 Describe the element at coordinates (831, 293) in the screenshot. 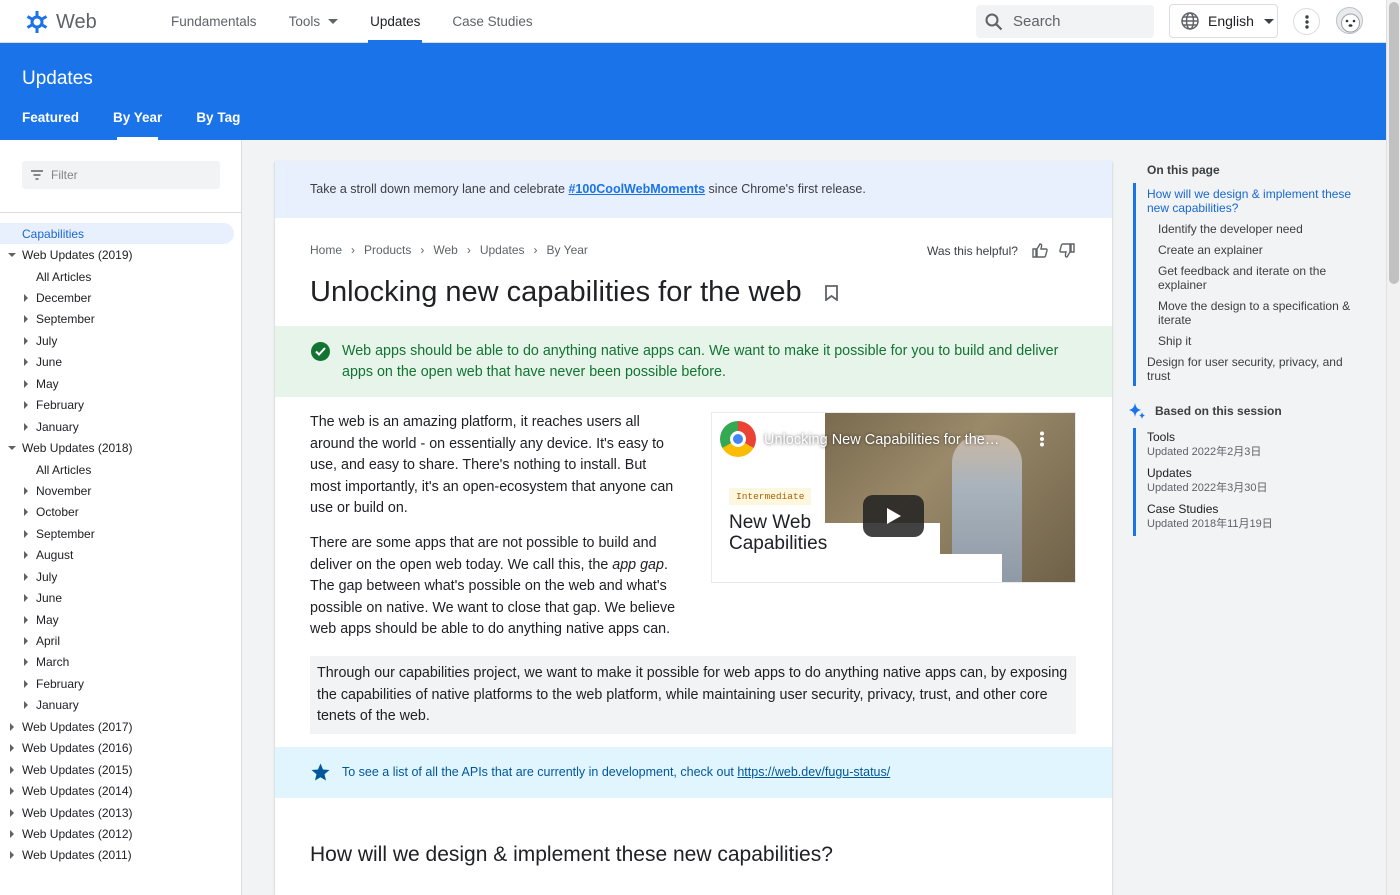

I see `bookmark-icon` at that location.